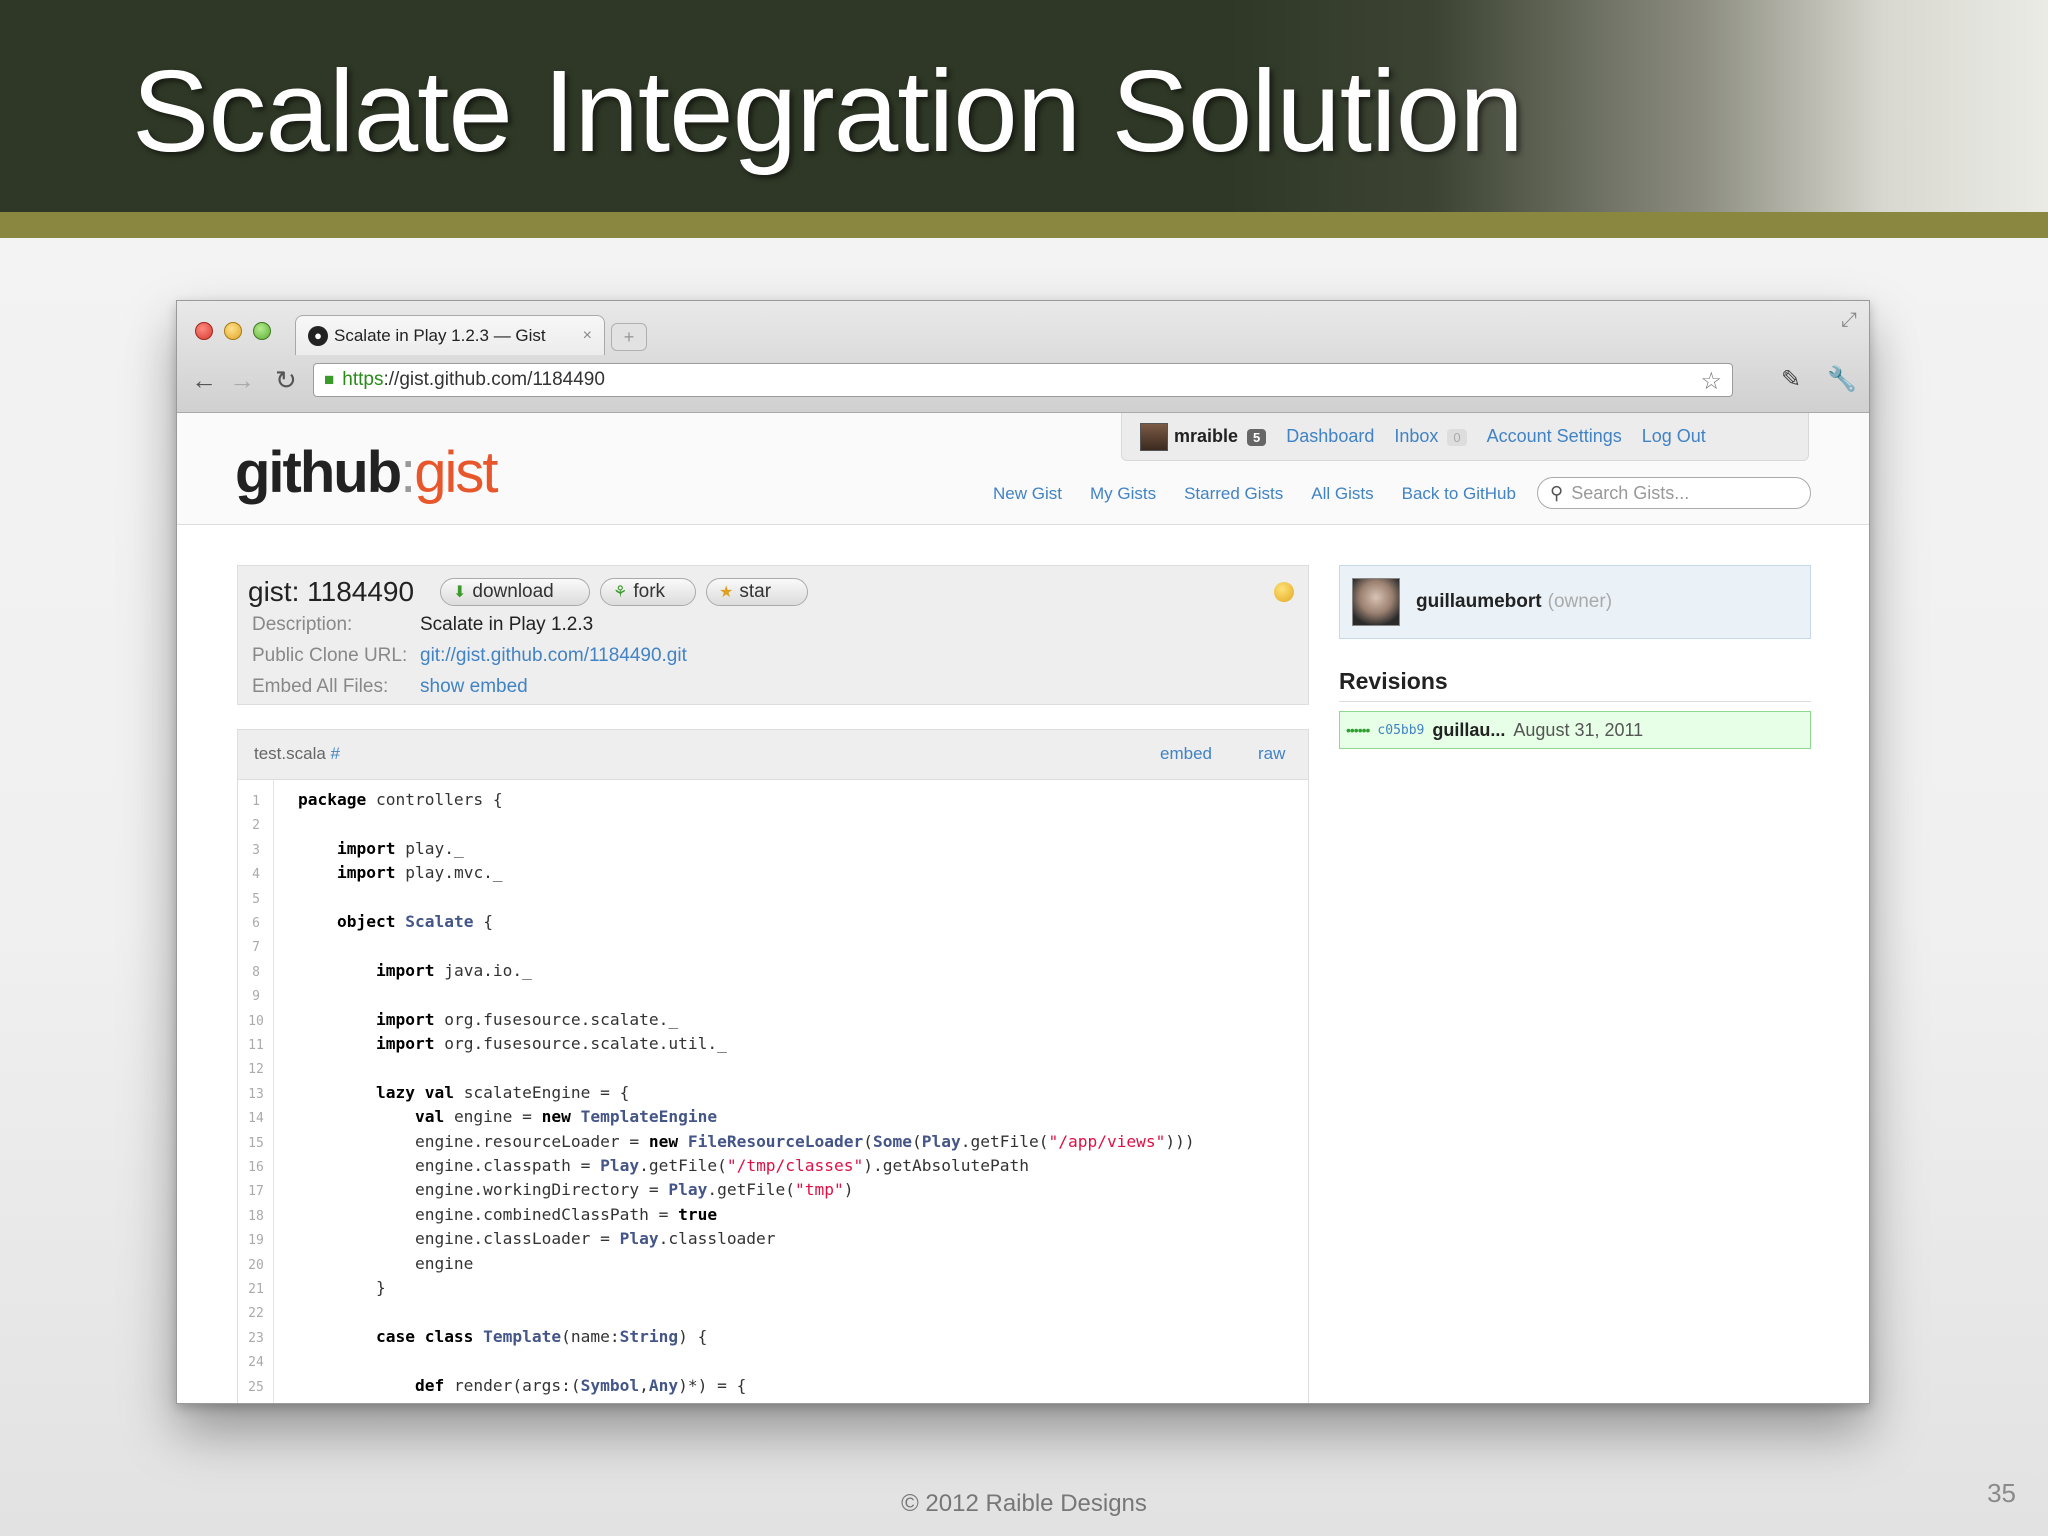  I want to click on close-tab-icon: ×, so click(587, 336).